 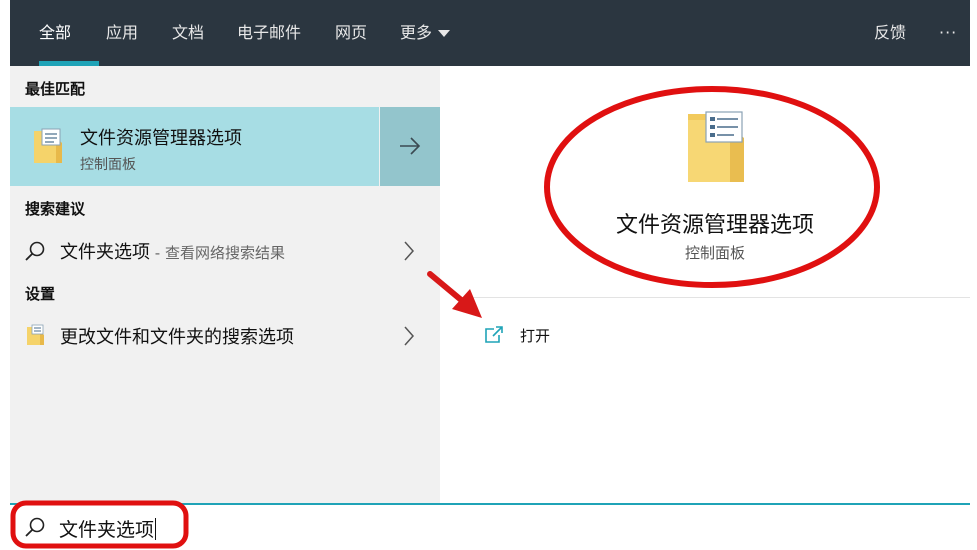 I want to click on chevron-down-icon, so click(x=444, y=33).